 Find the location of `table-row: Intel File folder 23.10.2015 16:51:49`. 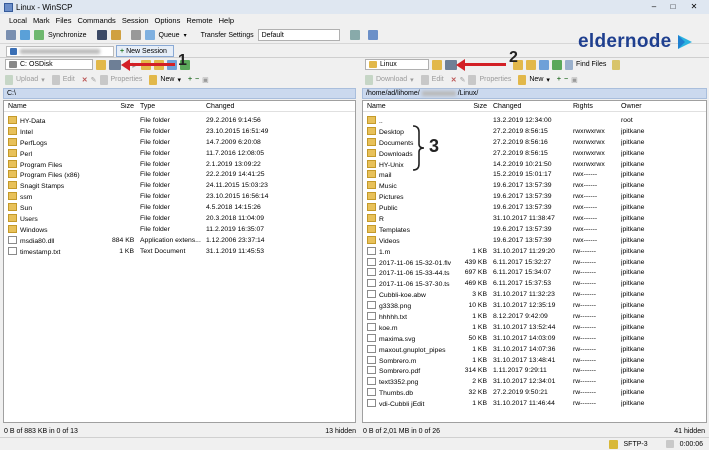

table-row: Intel File folder 23.10.2015 16:51:49 is located at coordinates (179, 131).